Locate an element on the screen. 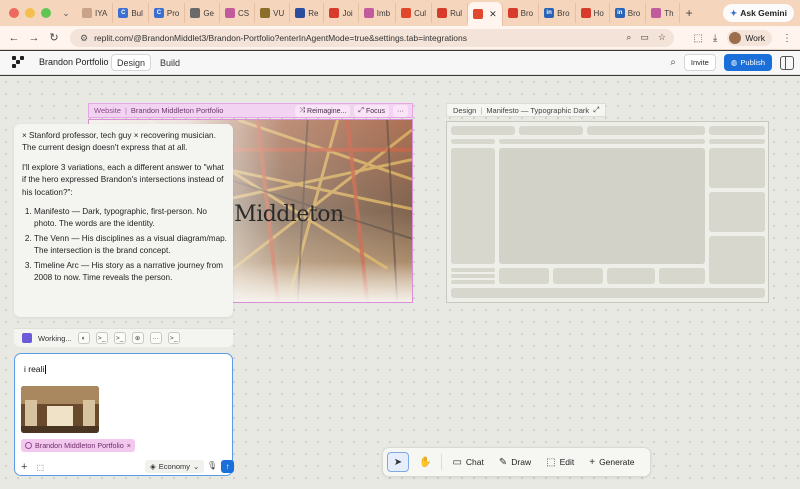 The image size is (800, 489). more-options-icon: ··· is located at coordinates (400, 111).